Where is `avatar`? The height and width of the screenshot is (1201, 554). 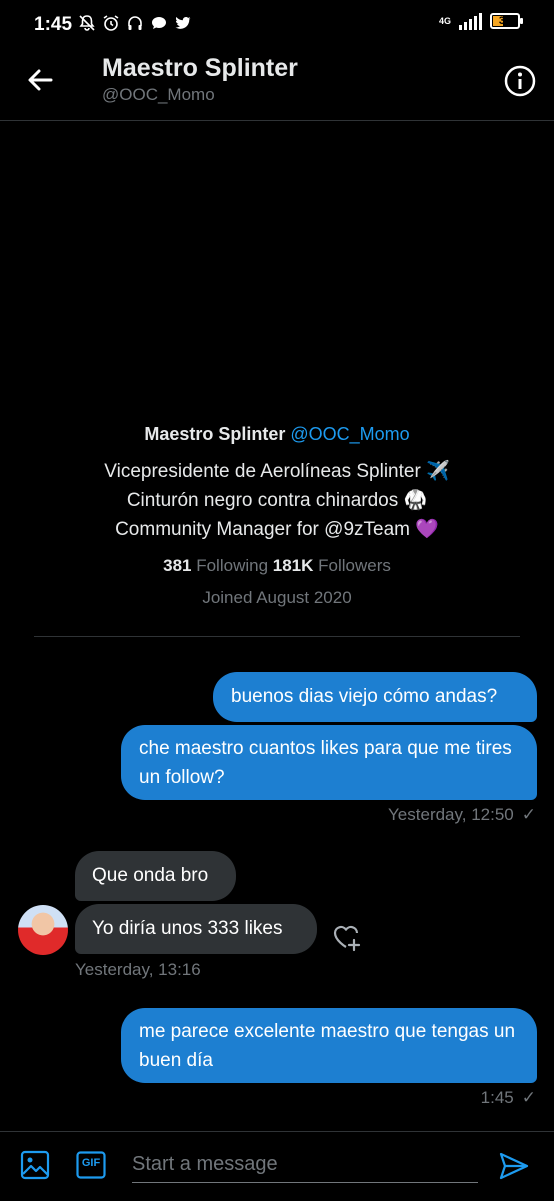 avatar is located at coordinates (43, 930).